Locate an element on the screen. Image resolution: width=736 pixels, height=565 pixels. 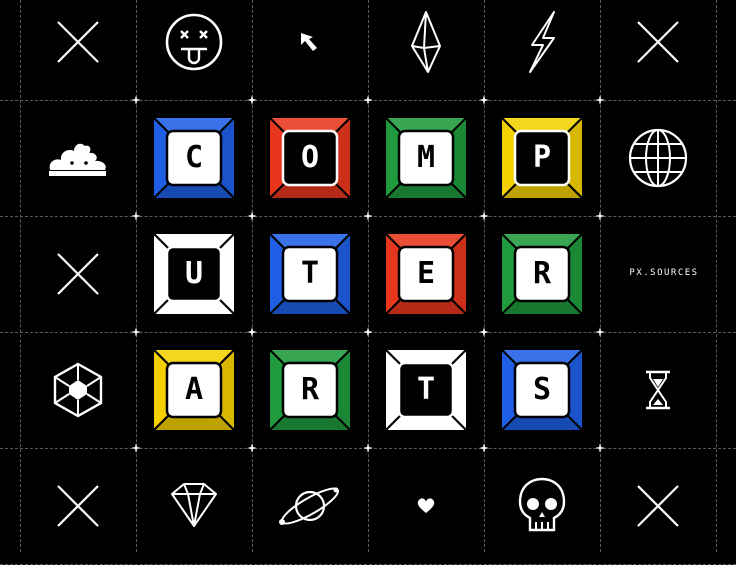
keycap-letter: C is located at coordinates (194, 157).